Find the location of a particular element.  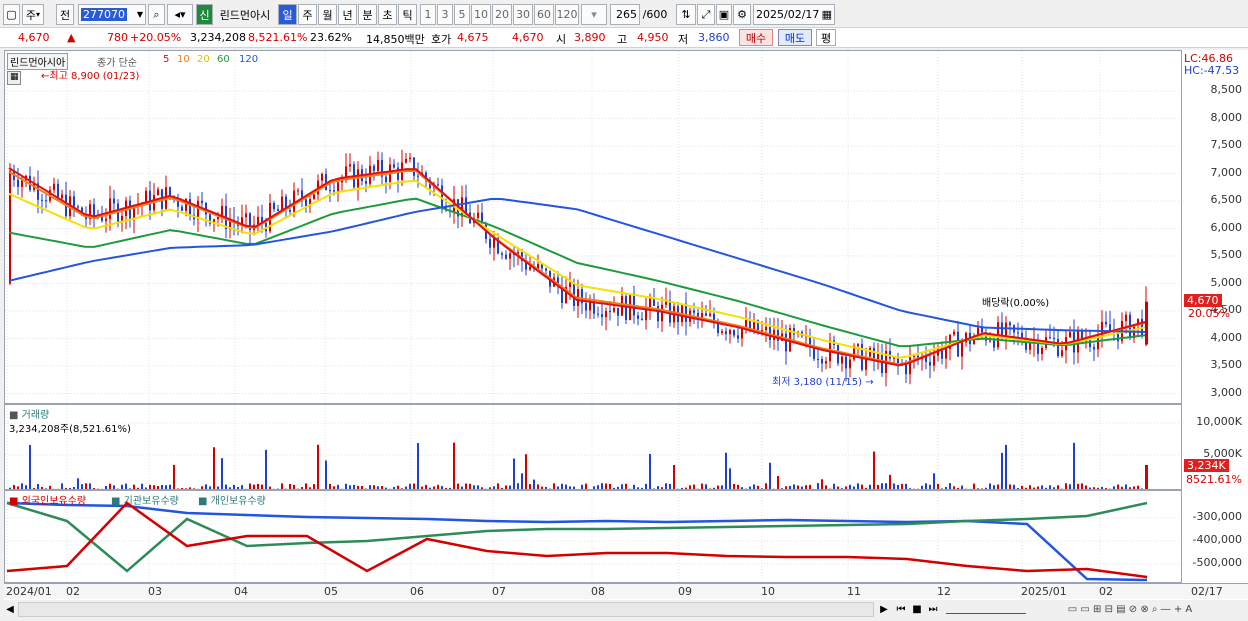

minute-30: 30 is located at coordinates (523, 14).